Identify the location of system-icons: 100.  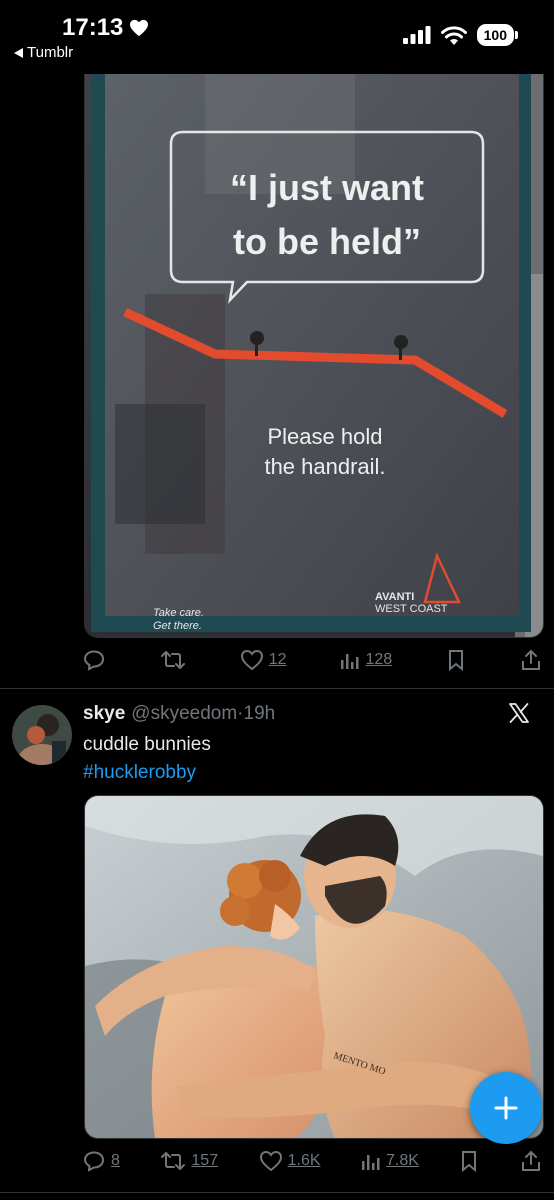
(460, 35).